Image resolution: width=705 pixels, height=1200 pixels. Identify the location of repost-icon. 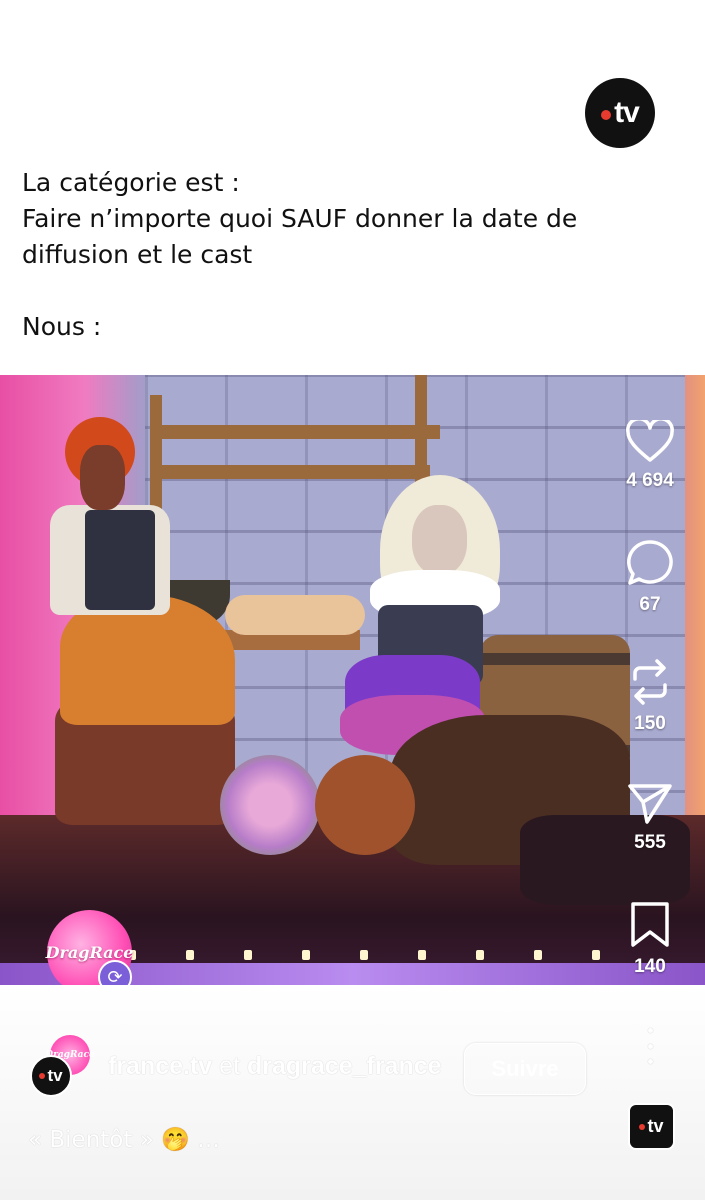
(650, 682).